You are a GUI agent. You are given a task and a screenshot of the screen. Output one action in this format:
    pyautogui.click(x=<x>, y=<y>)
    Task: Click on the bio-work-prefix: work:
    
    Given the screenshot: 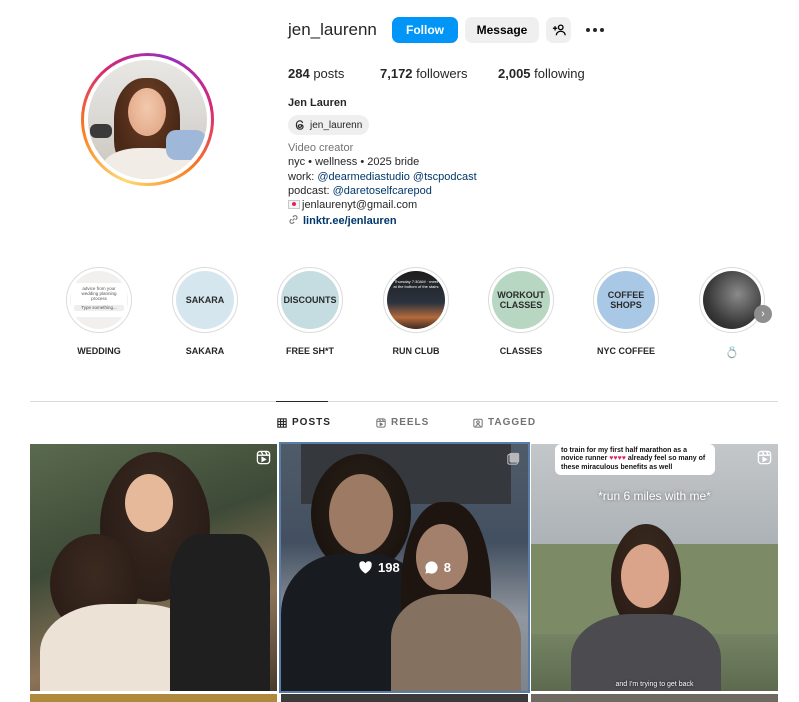 What is the action you would take?
    pyautogui.click(x=303, y=177)
    